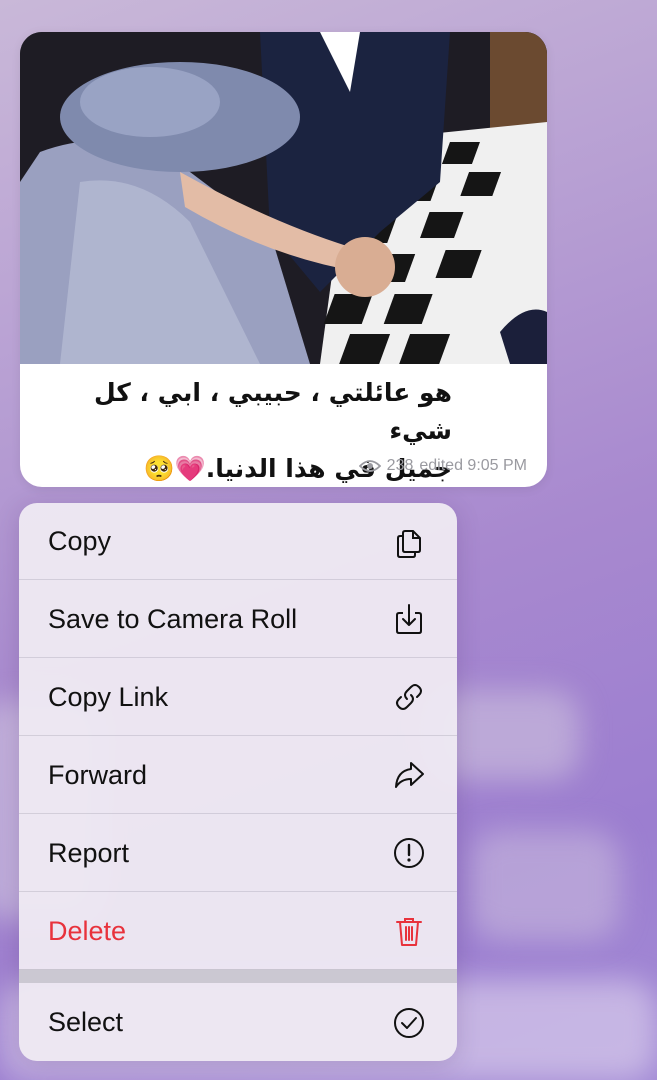  I want to click on checkmark-circle-icon, so click(409, 1022).